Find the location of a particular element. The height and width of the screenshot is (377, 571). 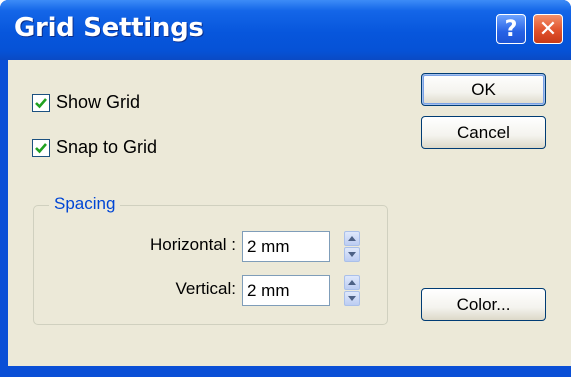

snap-to-grid-checkbox is located at coordinates (41, 147).